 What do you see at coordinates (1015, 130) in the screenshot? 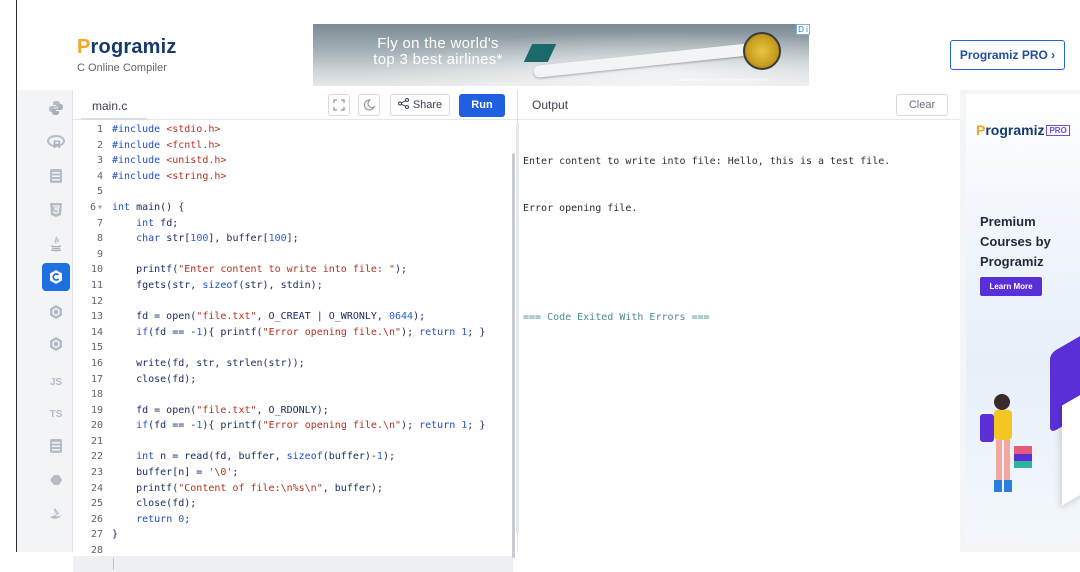
I see `ad-brand-rest: rogramiz` at bounding box center [1015, 130].